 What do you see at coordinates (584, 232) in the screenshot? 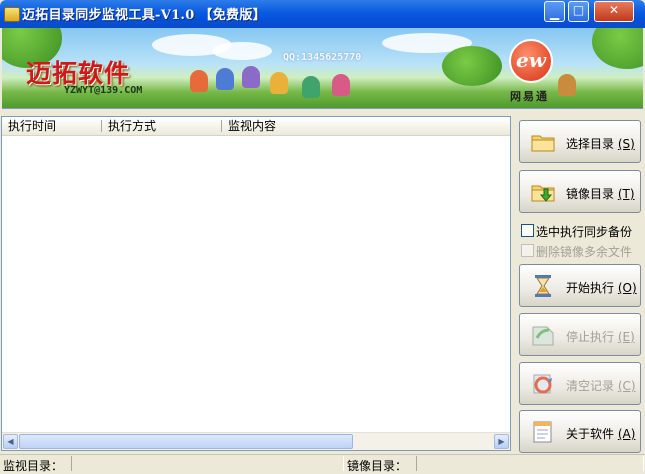
I see `sync-backup-label: 选中执行同步备份` at bounding box center [584, 232].